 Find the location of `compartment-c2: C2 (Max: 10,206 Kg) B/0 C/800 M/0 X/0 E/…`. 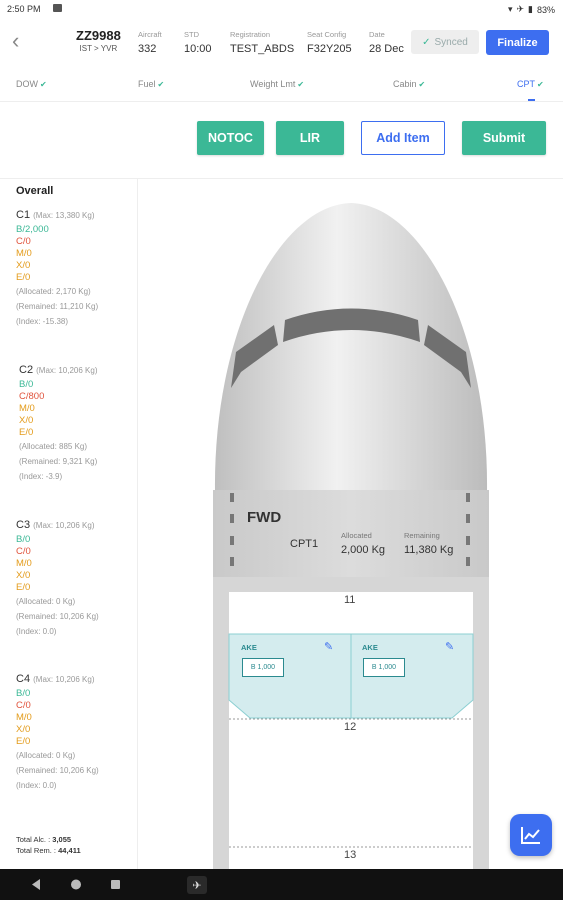

compartment-c2: C2 (Max: 10,206 Kg) B/0 C/800 M/0 X/0 E/… is located at coordinates (58, 424).